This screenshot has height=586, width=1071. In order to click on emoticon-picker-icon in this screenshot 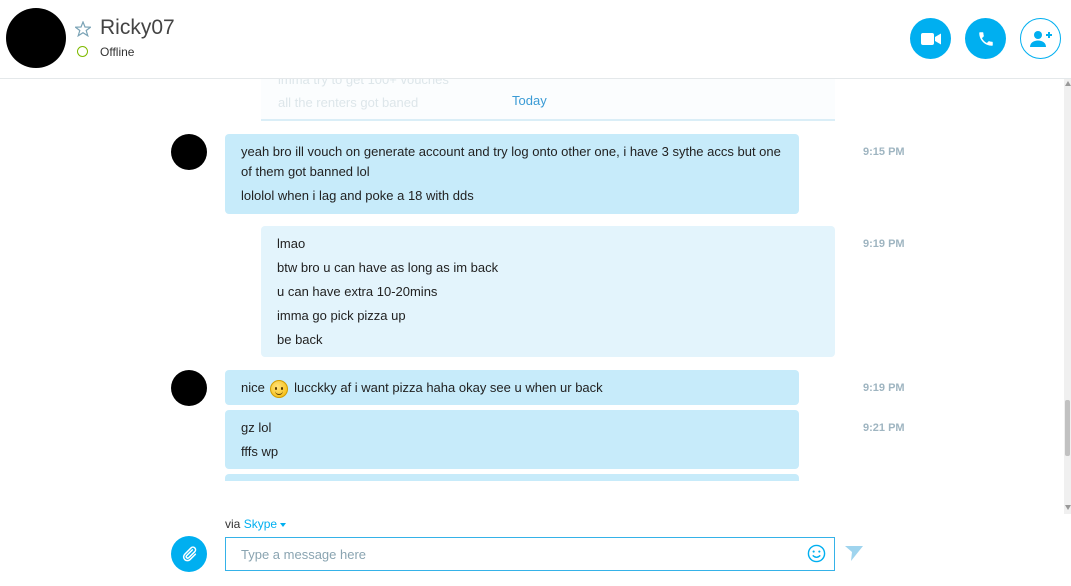, I will do `click(816, 553)`.